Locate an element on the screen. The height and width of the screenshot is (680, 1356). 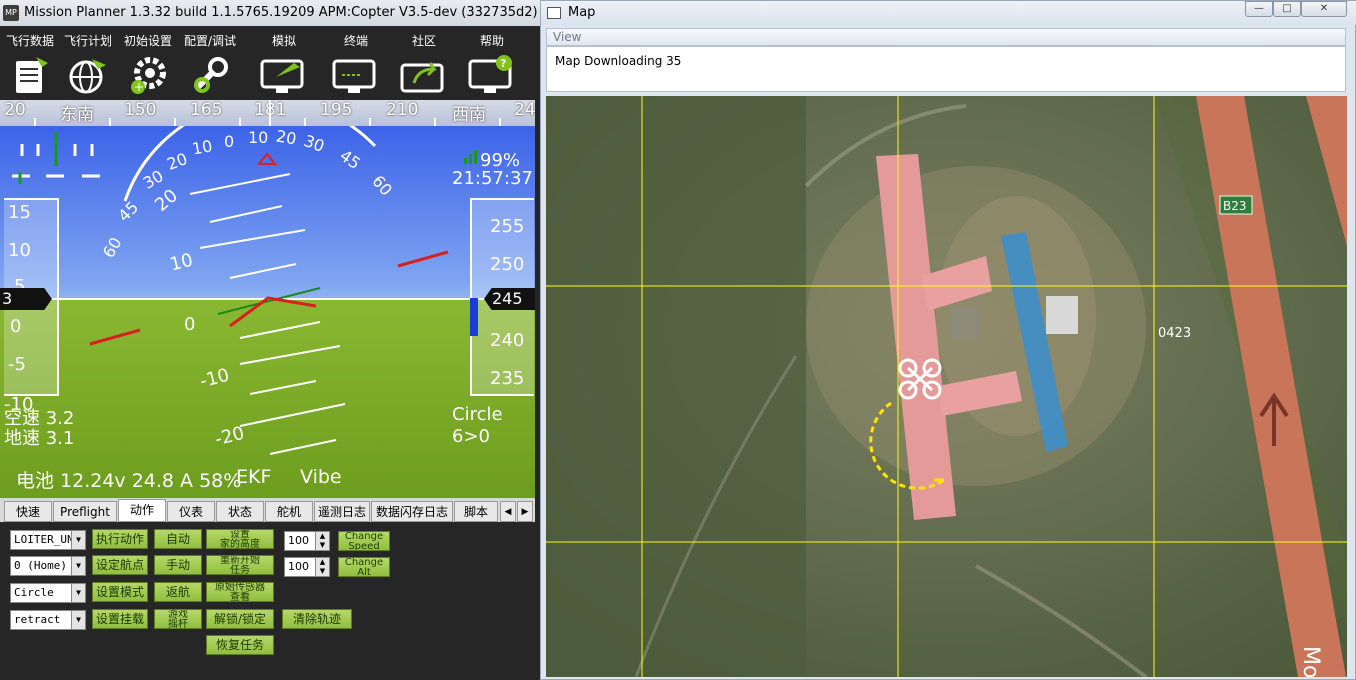
auto-button: 自动 is located at coordinates (178, 539).